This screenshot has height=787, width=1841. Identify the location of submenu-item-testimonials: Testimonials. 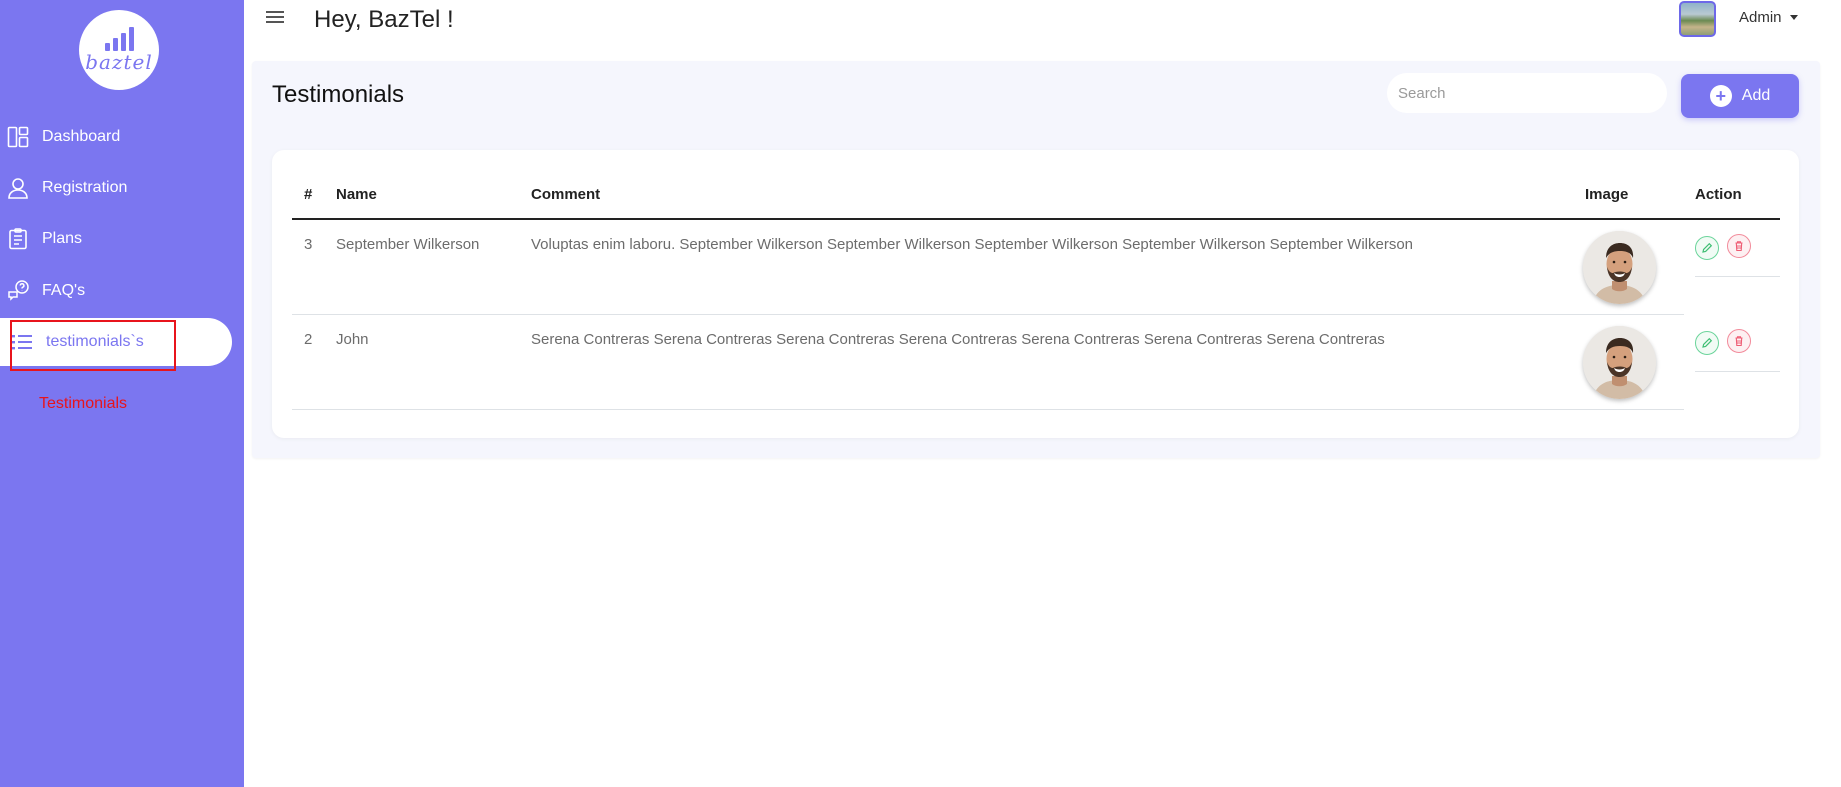
(83, 404).